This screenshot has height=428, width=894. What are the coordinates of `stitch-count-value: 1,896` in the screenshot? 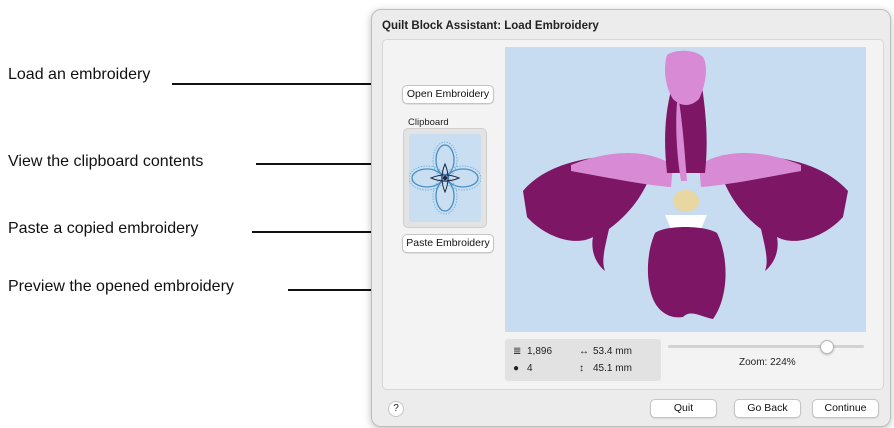 It's located at (540, 351).